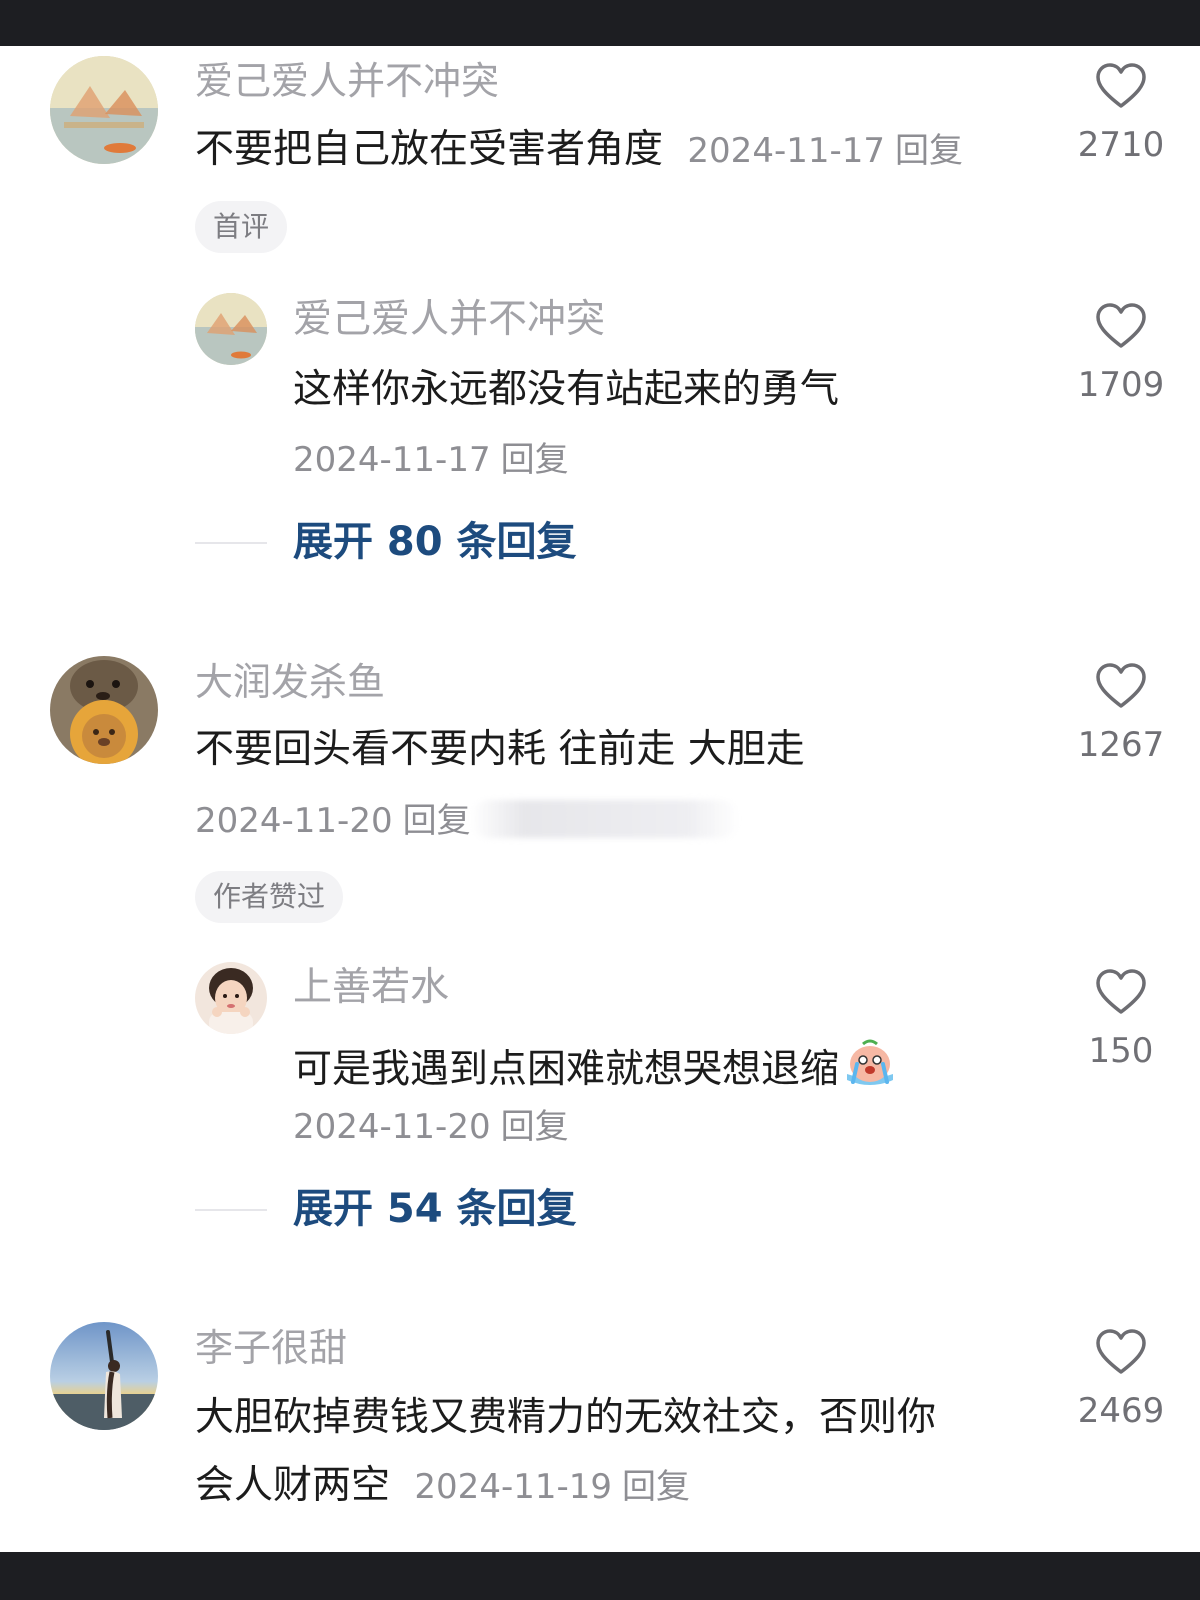 This screenshot has height=1600, width=1200. I want to click on like-count: 1709, so click(1121, 385).